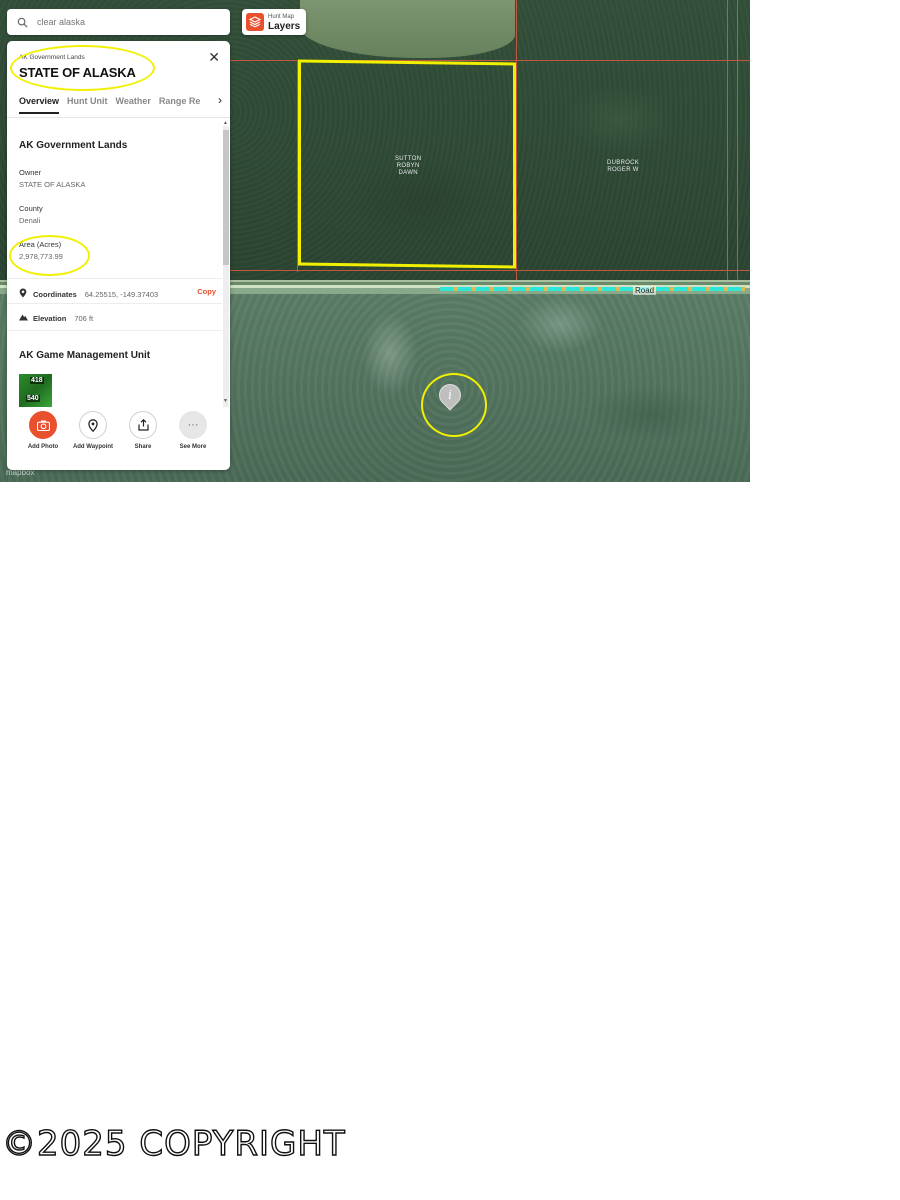 Image resolution: width=900 pixels, height=1200 pixels. Describe the element at coordinates (24, 294) in the screenshot. I see `location-pin-icon` at that location.